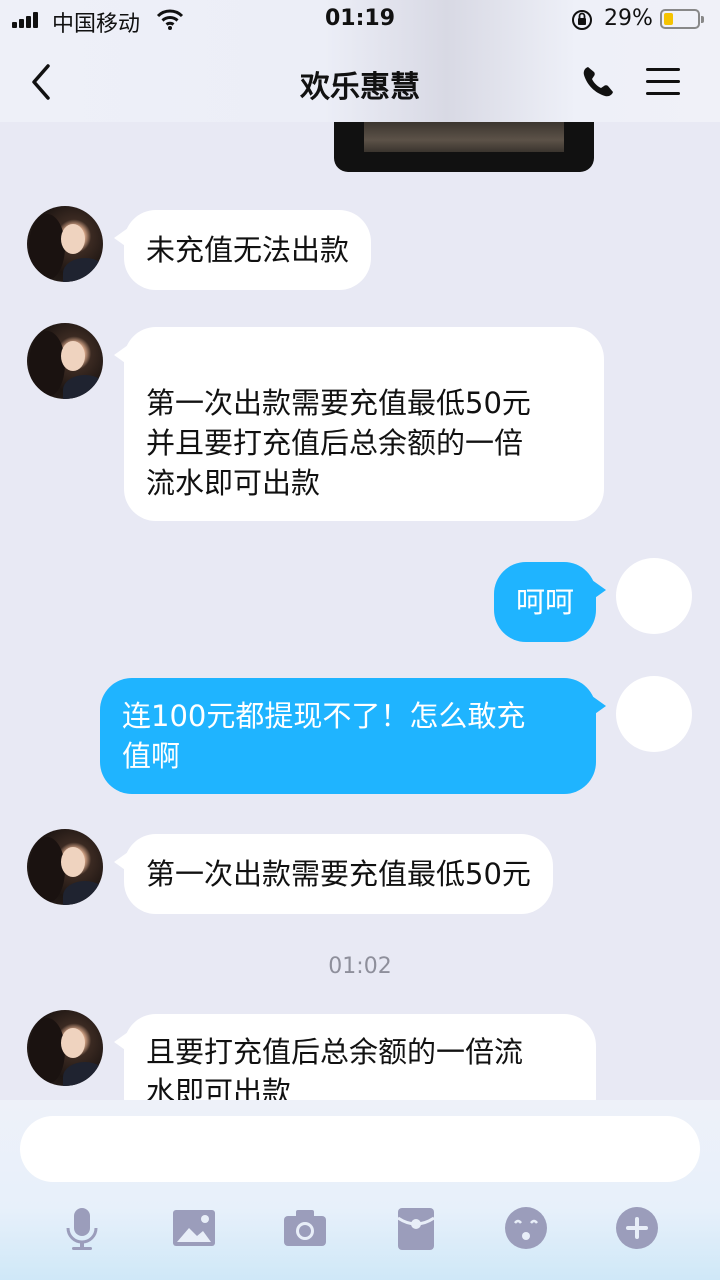 The width and height of the screenshot is (720, 1280). Describe the element at coordinates (338, 874) in the screenshot. I see `message-text: 第一次出款需要充值最低50元` at that location.